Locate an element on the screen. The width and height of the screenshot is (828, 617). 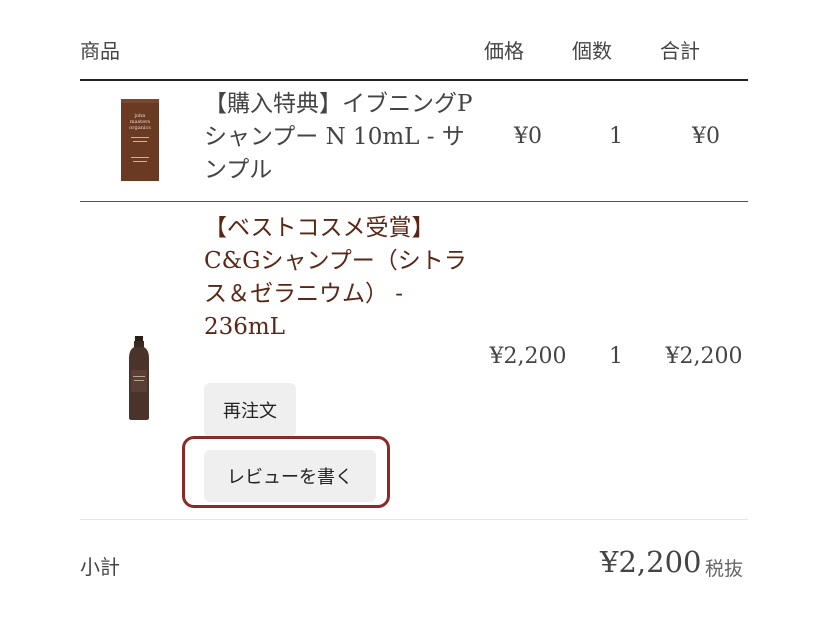
reorder-button: 再注文 is located at coordinates (250, 410).